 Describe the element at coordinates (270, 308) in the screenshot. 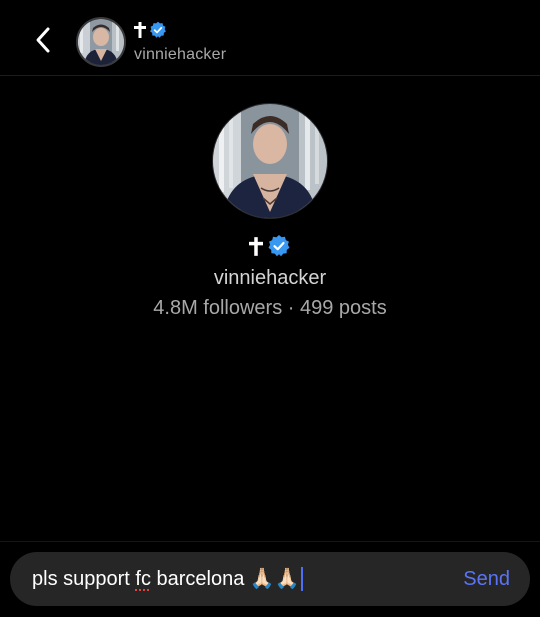

I see `profile-stats: 4.8M followers · 499 posts` at that location.